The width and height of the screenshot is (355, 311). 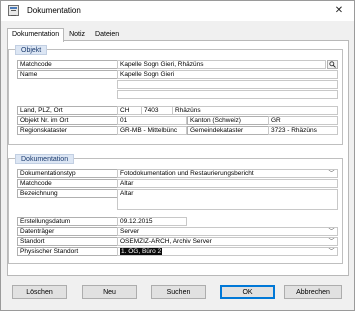 What do you see at coordinates (129, 110) in the screenshot?
I see `land-field: CH` at bounding box center [129, 110].